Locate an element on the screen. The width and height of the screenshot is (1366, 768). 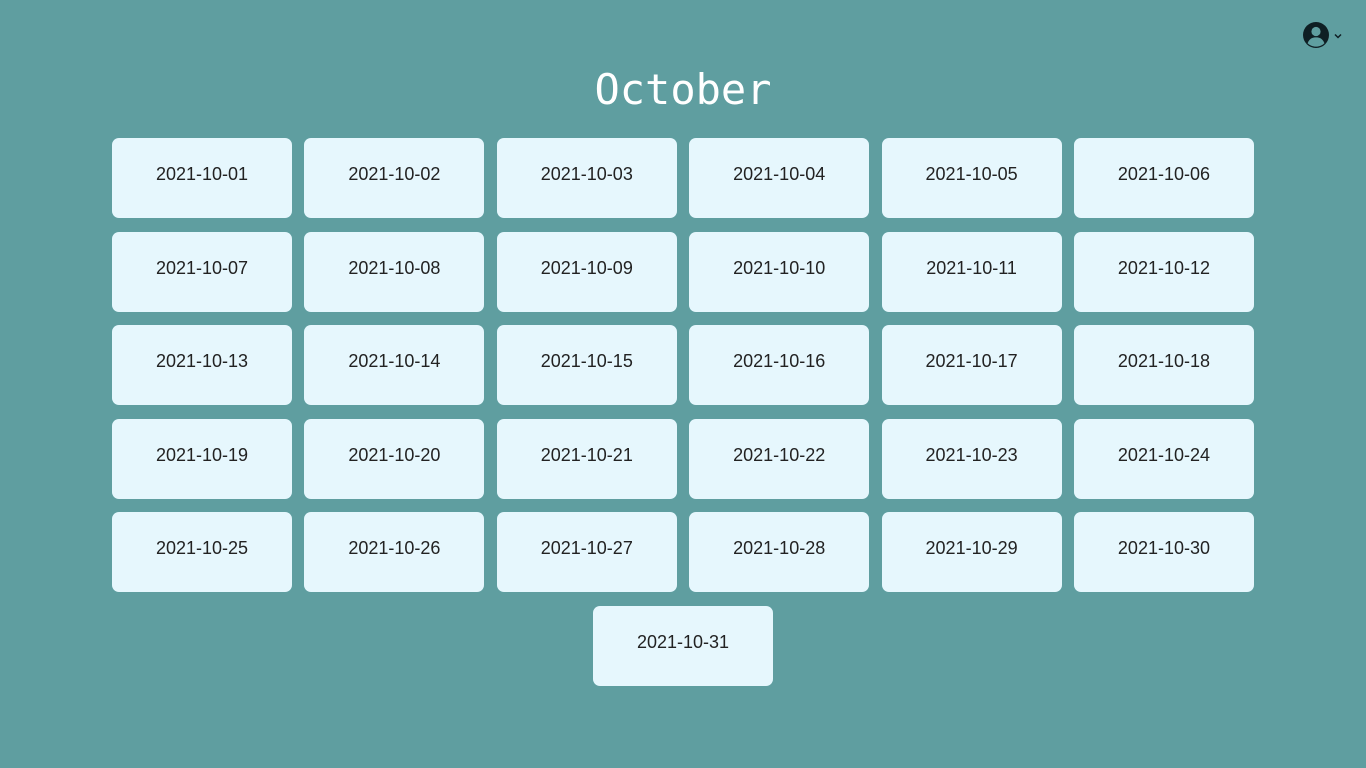
day-card: 2021-10-09 is located at coordinates (586, 271).